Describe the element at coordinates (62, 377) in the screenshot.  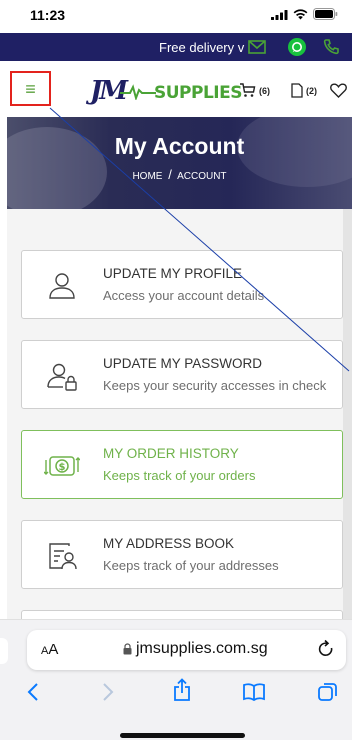
I see `user-lock-icon` at that location.